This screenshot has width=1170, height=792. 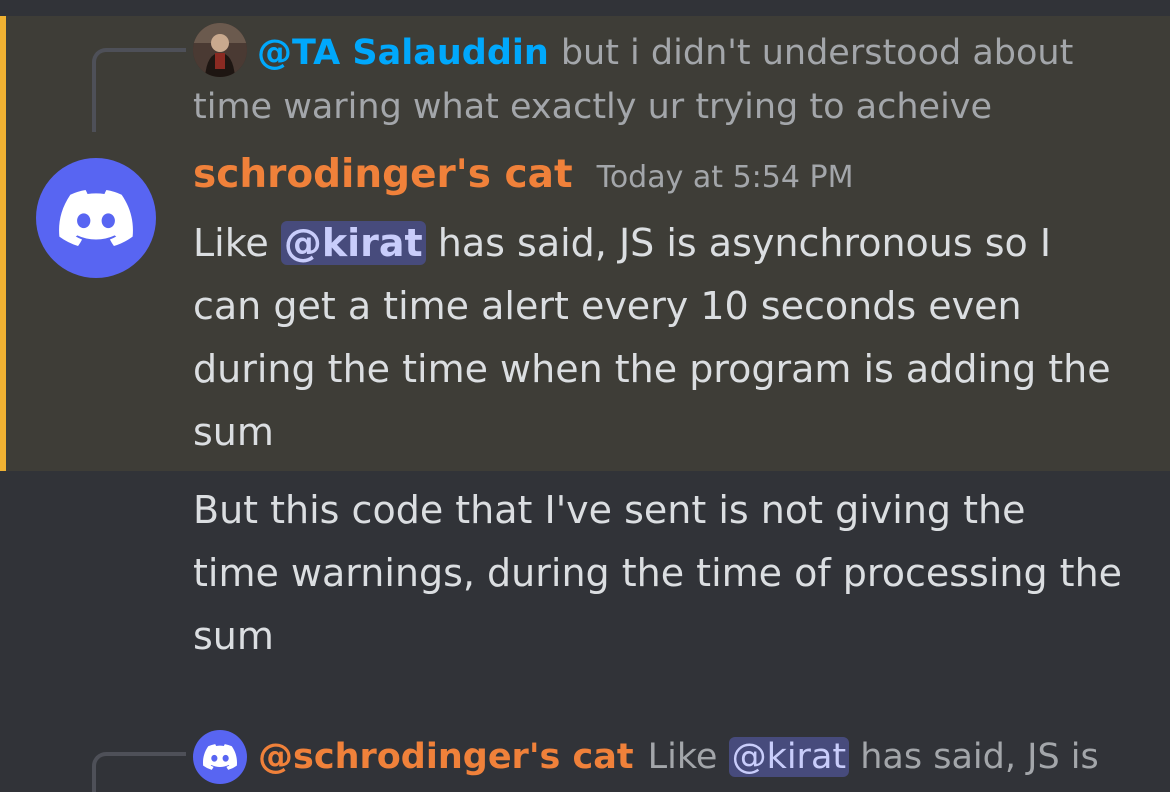 I want to click on next-reply-author-avatar, so click(x=220, y=757).